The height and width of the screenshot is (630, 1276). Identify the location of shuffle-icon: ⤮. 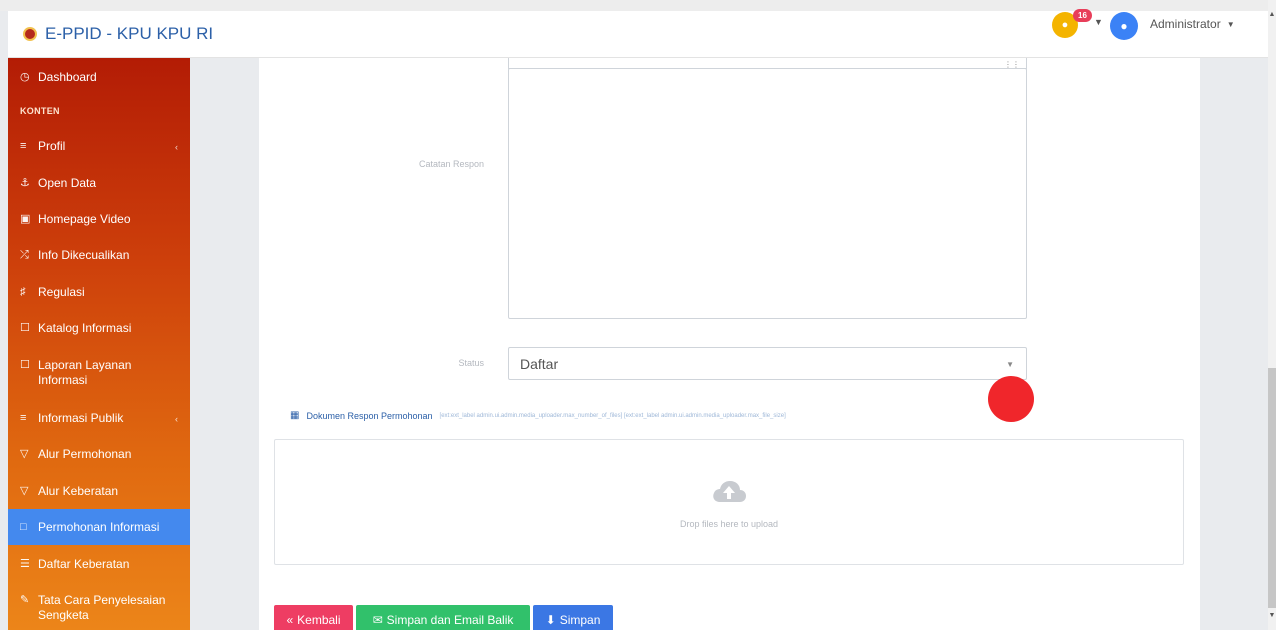
(24, 255).